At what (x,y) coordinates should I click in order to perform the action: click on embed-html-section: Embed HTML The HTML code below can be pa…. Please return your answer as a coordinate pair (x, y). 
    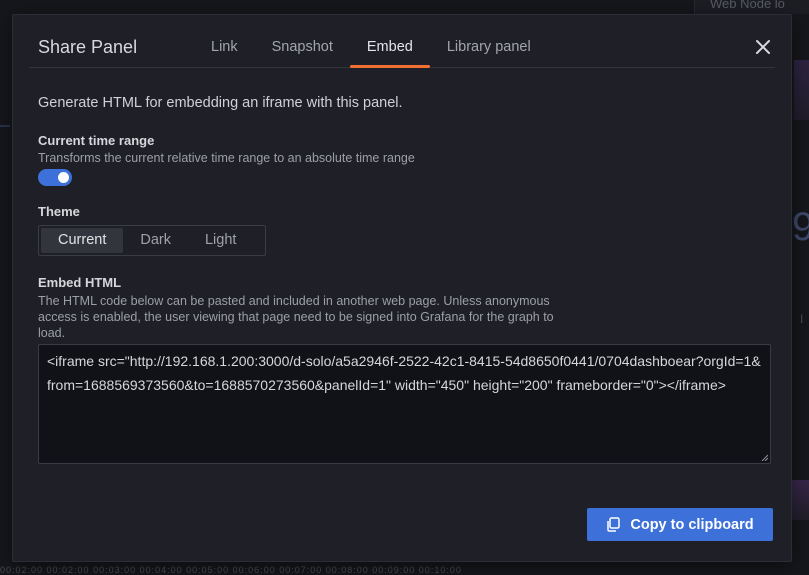
    Looking at the image, I should click on (298, 308).